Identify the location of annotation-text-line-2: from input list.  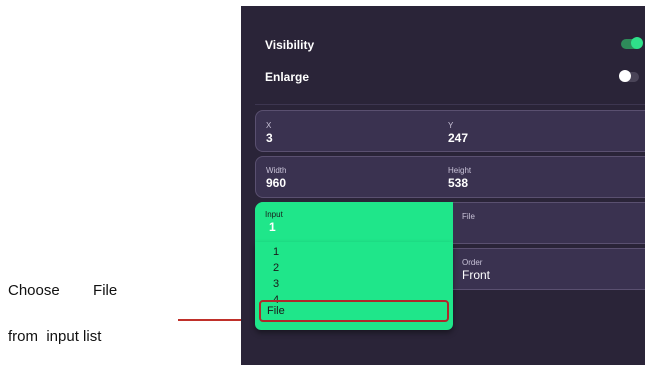
(55, 336).